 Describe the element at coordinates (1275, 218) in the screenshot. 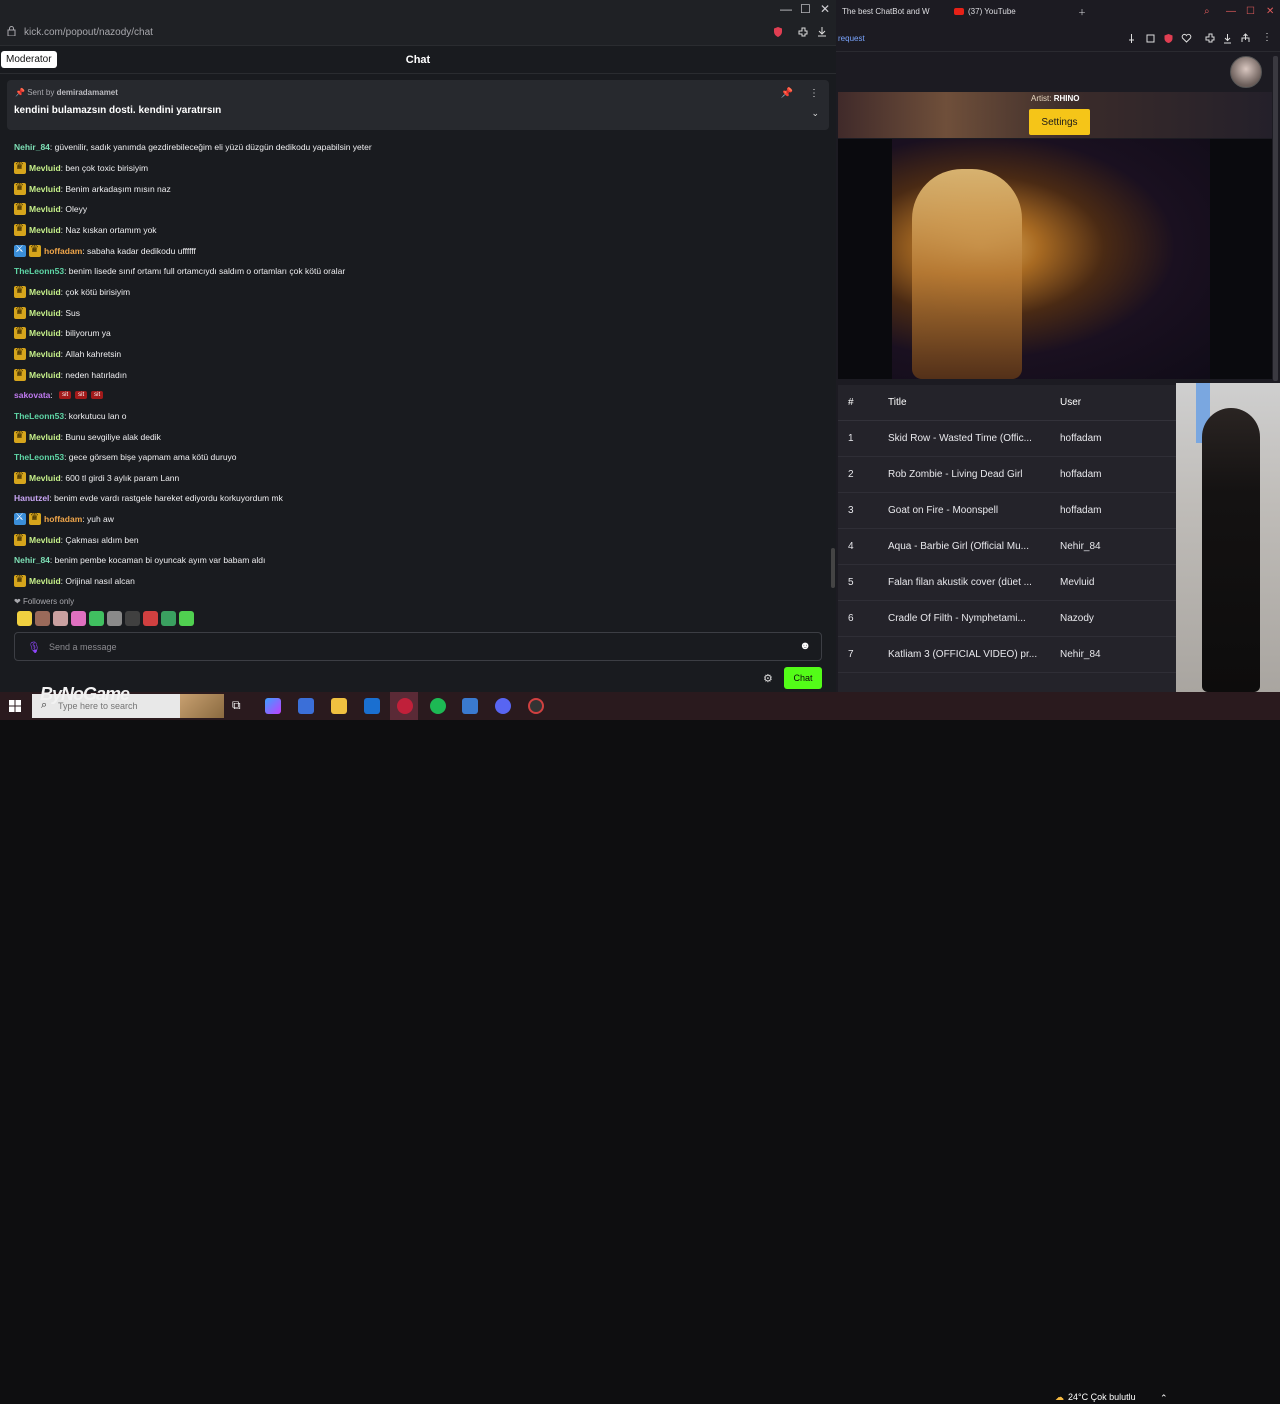

I see `page-scrollbar` at that location.